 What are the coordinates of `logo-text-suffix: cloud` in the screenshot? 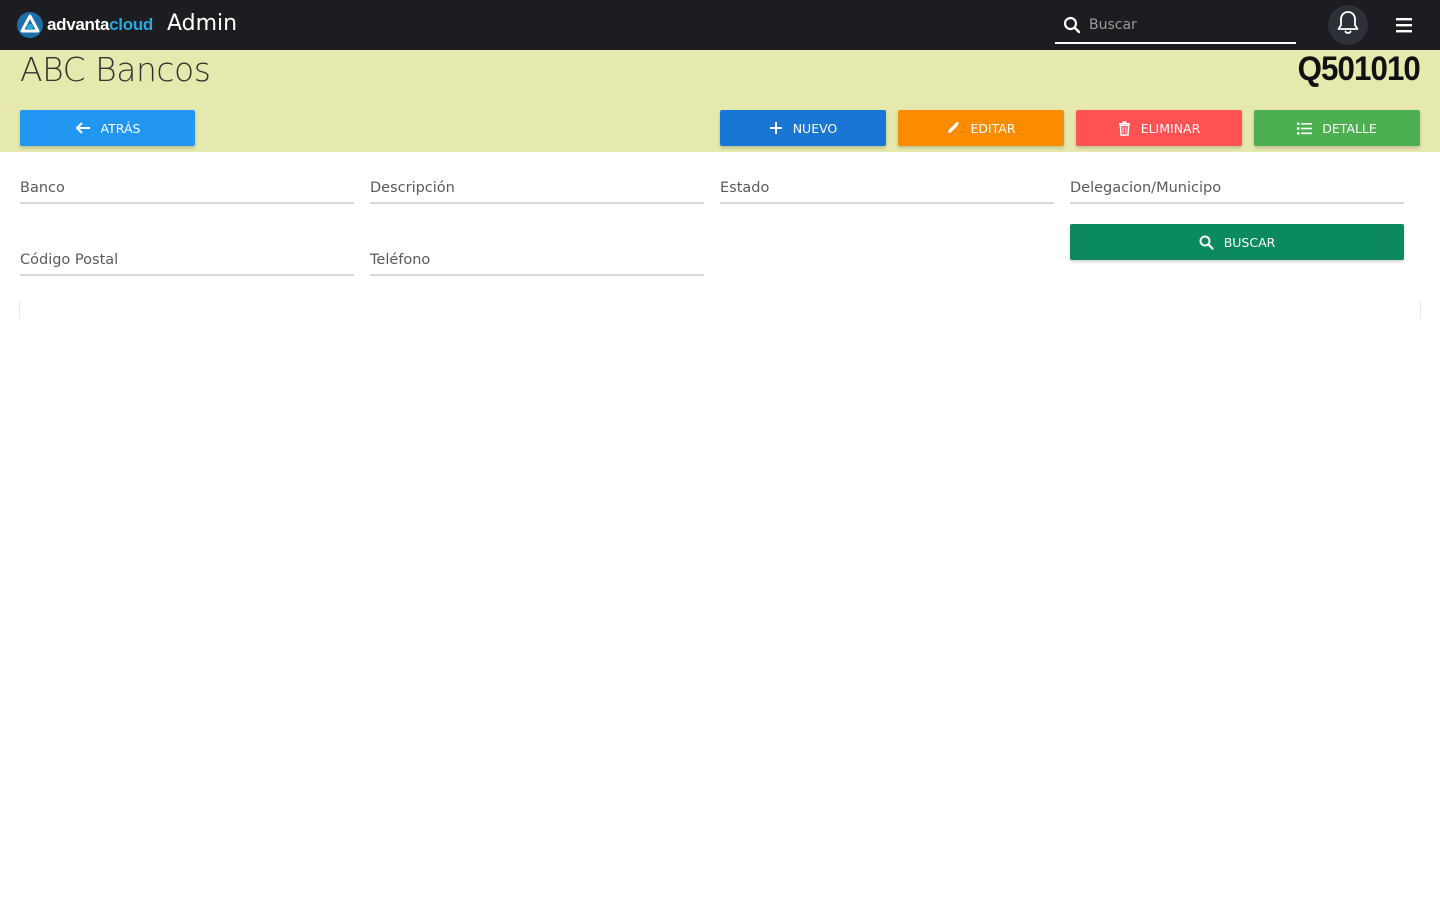 It's located at (131, 24).